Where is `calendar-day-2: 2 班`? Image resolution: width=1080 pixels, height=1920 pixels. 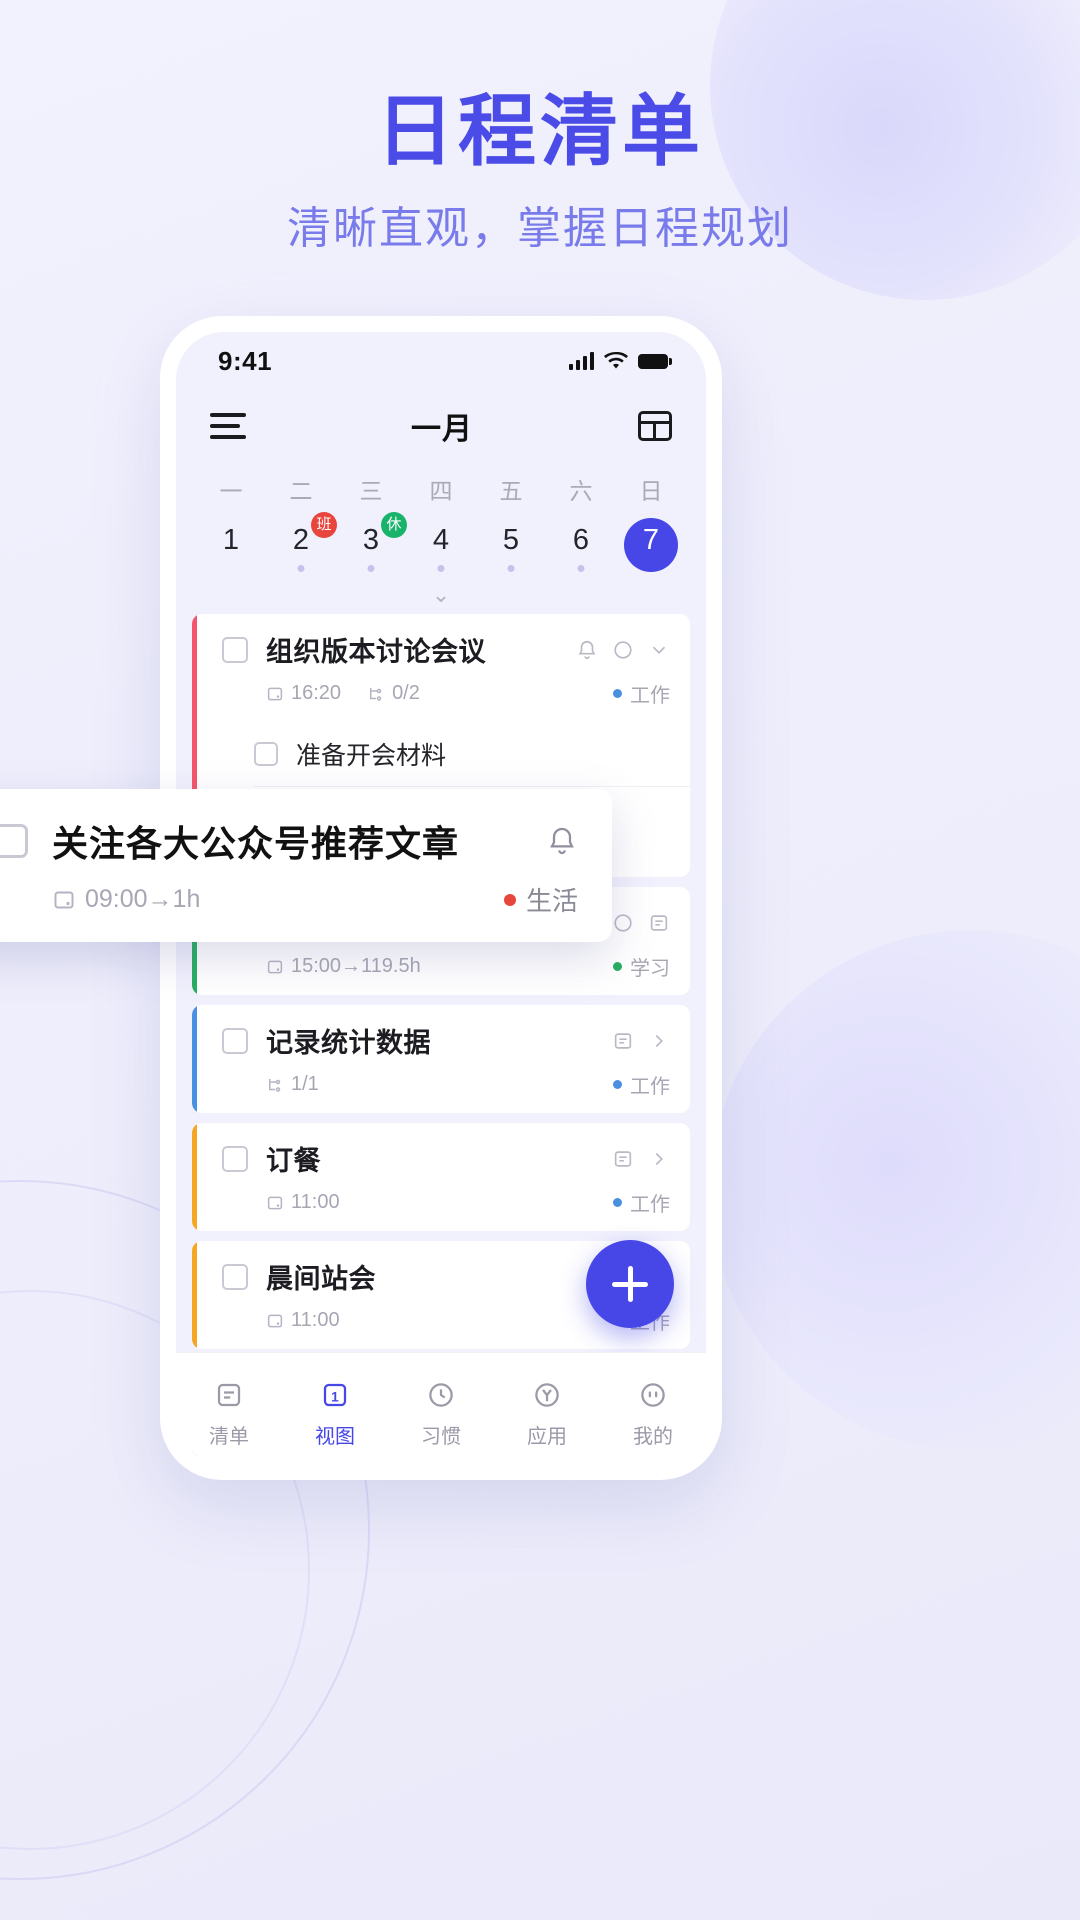 calendar-day-2: 2 班 is located at coordinates (301, 546).